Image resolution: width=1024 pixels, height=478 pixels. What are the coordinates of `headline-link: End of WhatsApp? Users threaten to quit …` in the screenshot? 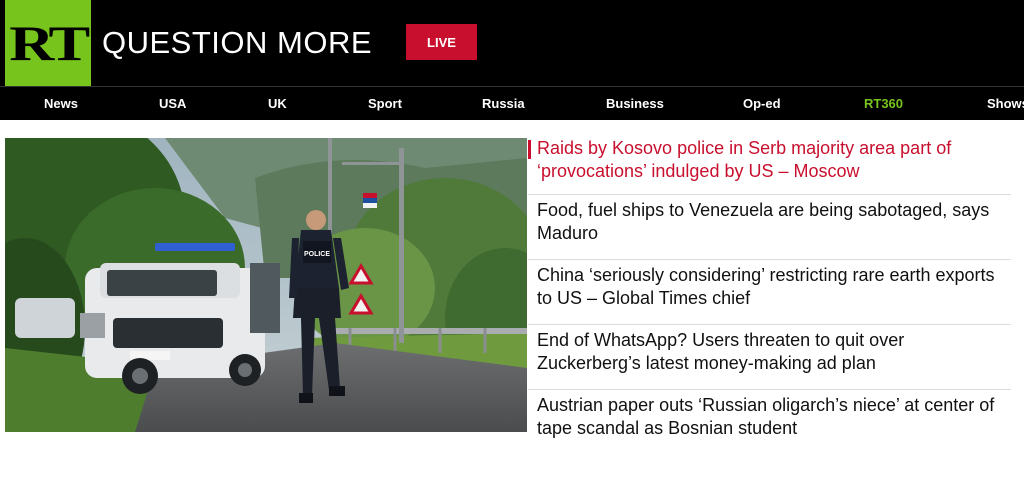 It's located at (769, 357).